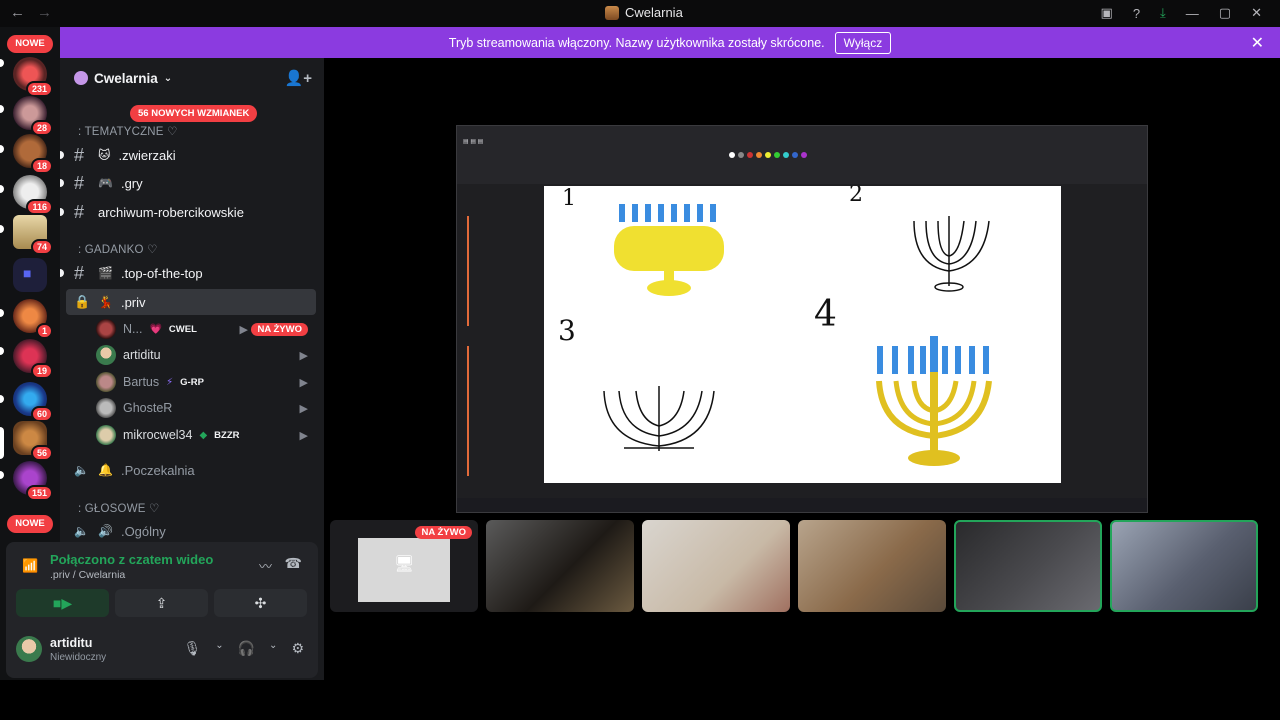 This screenshot has height=720, width=1280. What do you see at coordinates (293, 563) in the screenshot?
I see `disconnect-icon: ☎` at bounding box center [293, 563].